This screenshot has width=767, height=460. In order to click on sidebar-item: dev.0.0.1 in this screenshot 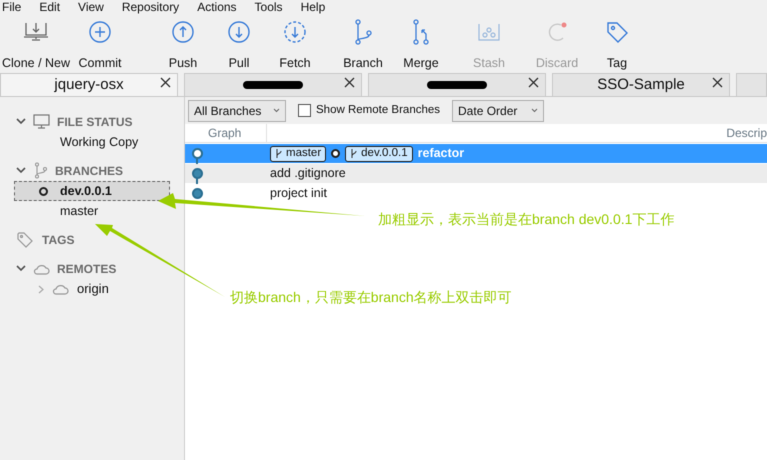, I will do `click(92, 191)`.